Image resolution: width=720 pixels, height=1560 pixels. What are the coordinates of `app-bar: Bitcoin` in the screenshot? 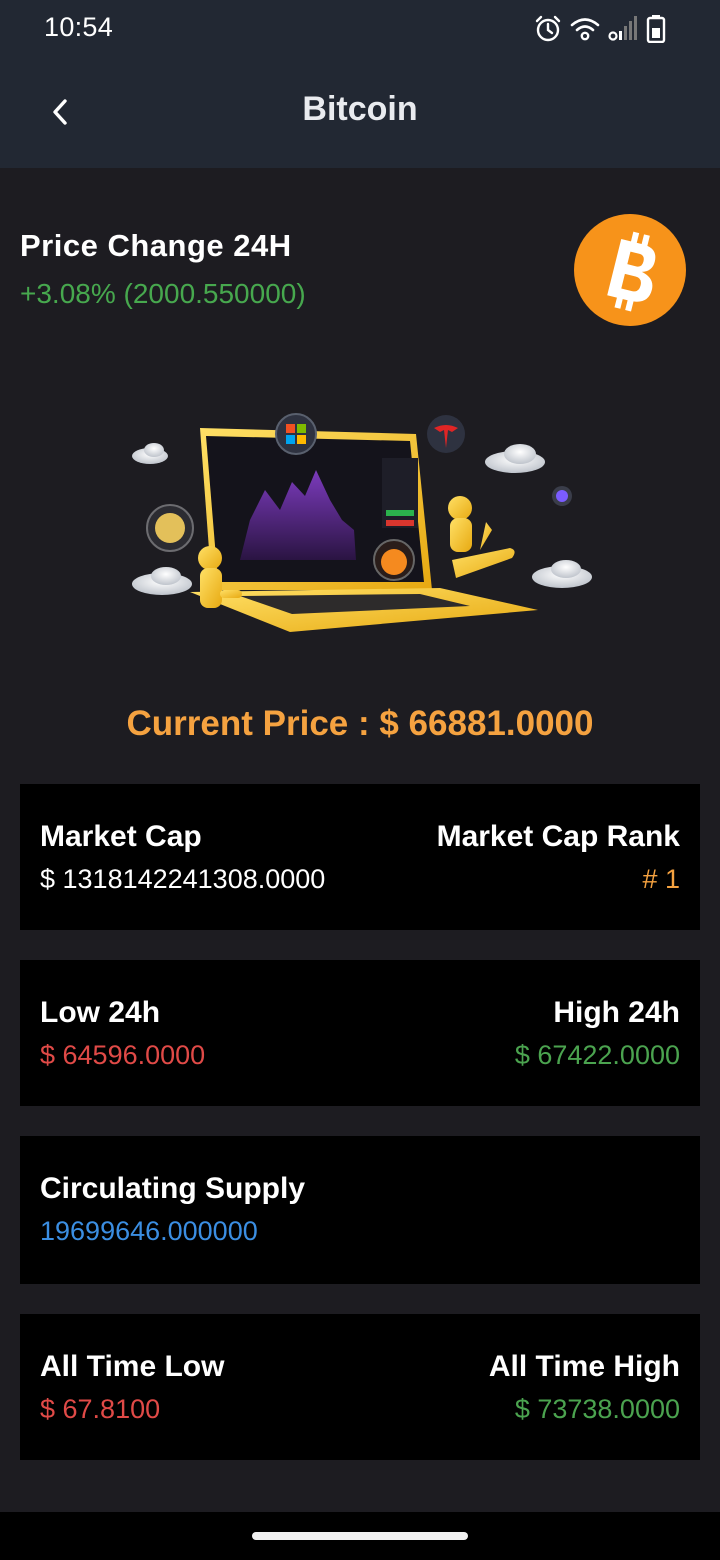 It's located at (360, 112).